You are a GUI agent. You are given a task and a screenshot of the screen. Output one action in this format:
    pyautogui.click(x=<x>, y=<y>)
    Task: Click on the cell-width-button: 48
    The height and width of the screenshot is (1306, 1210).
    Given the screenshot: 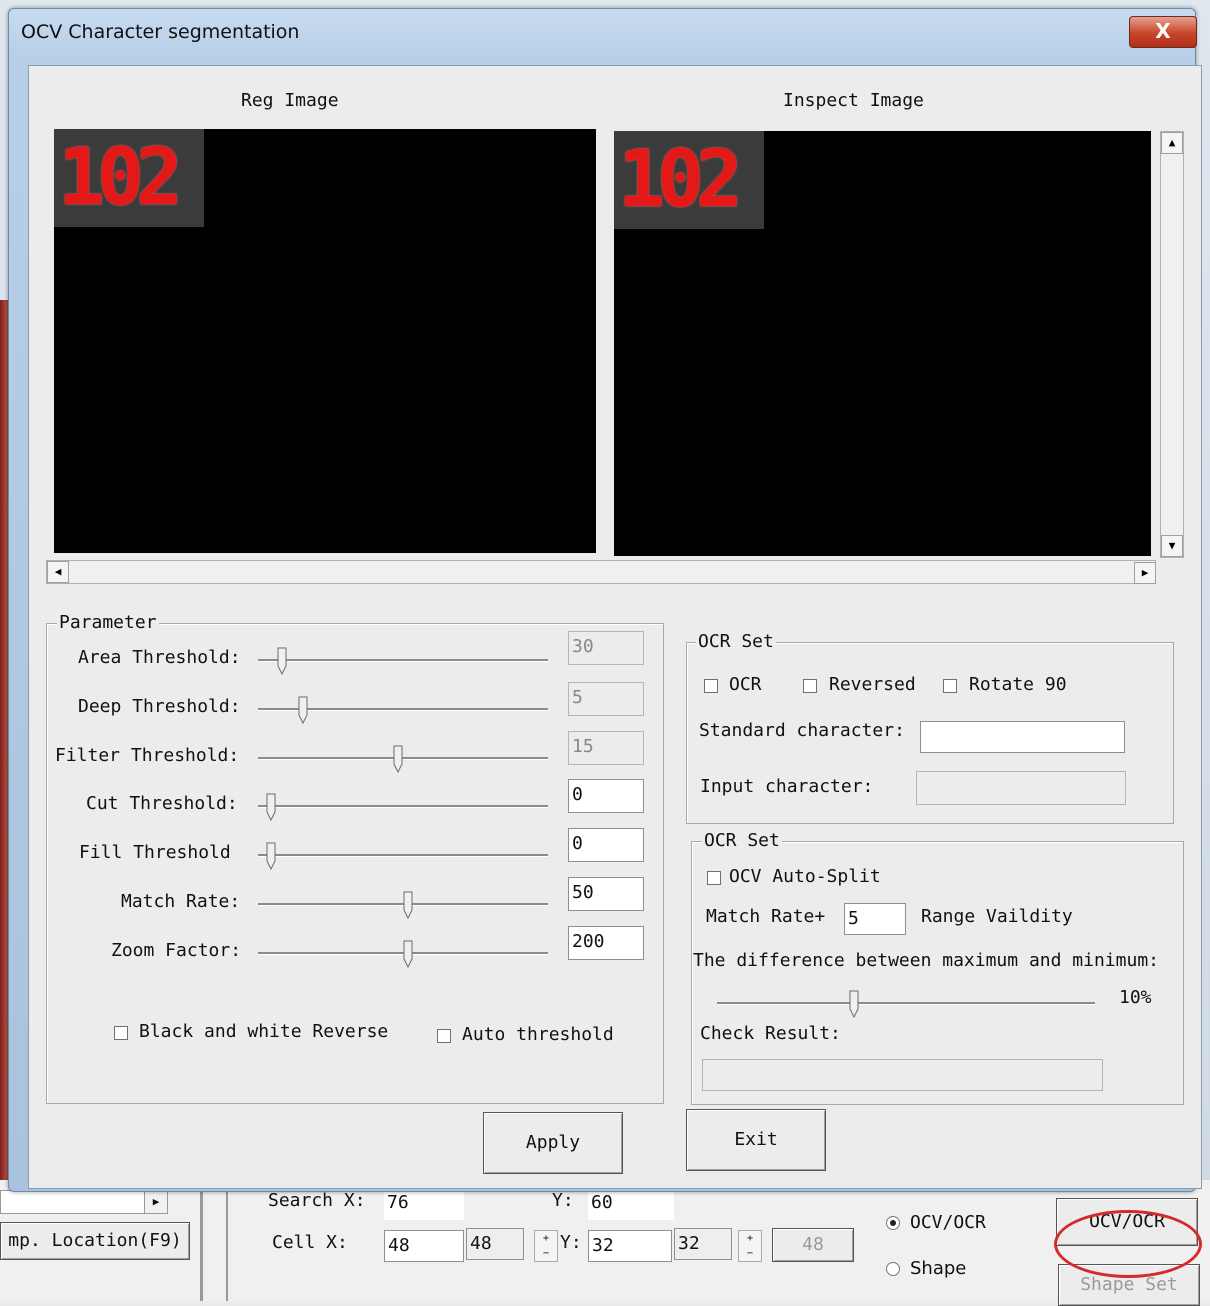 What is the action you would take?
    pyautogui.click(x=813, y=1245)
    